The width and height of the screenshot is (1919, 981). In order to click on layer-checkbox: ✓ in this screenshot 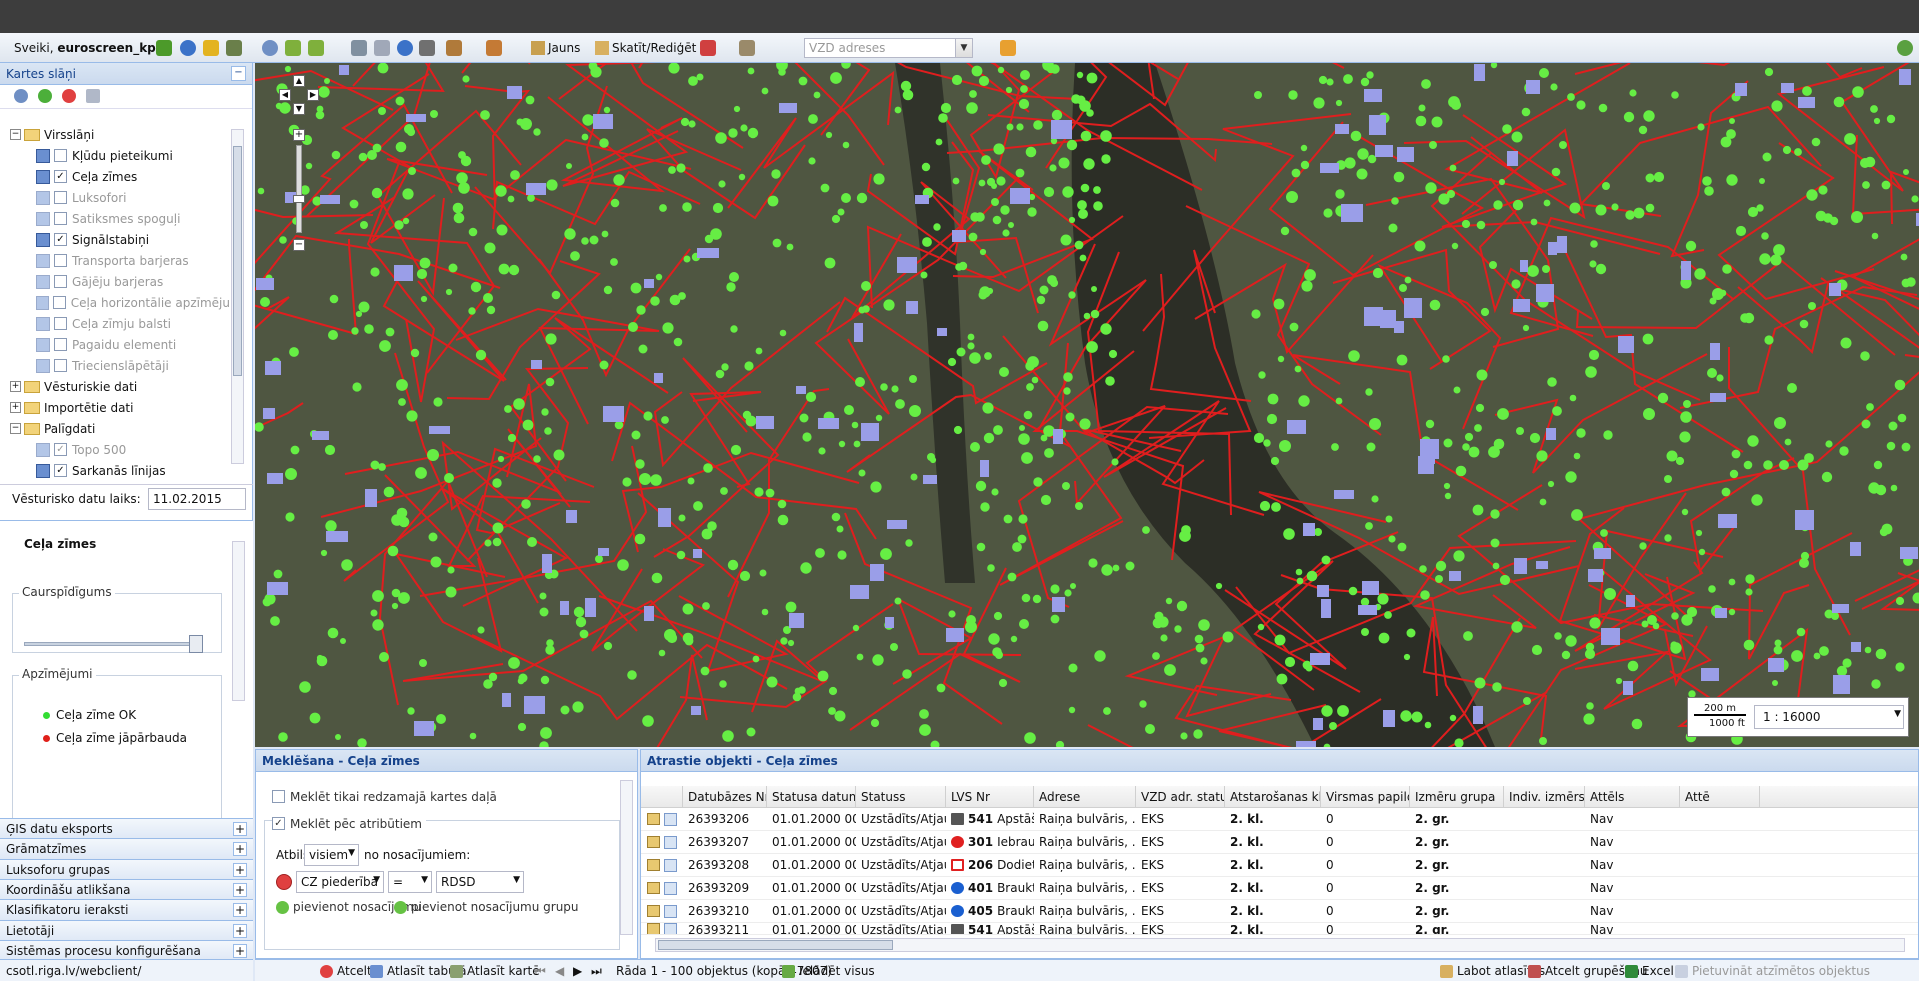, I will do `click(60, 239)`.